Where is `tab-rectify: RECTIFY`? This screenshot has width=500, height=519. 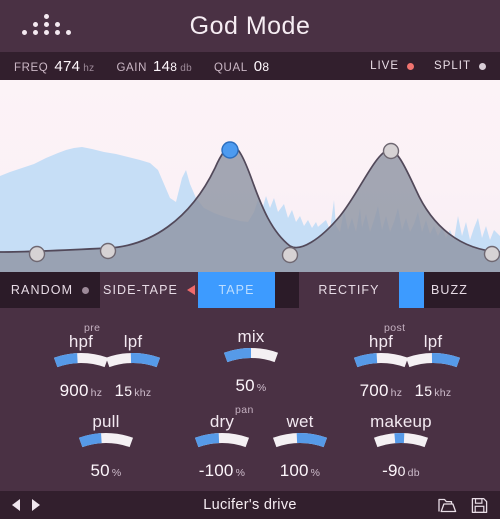 tab-rectify: RECTIFY is located at coordinates (349, 290).